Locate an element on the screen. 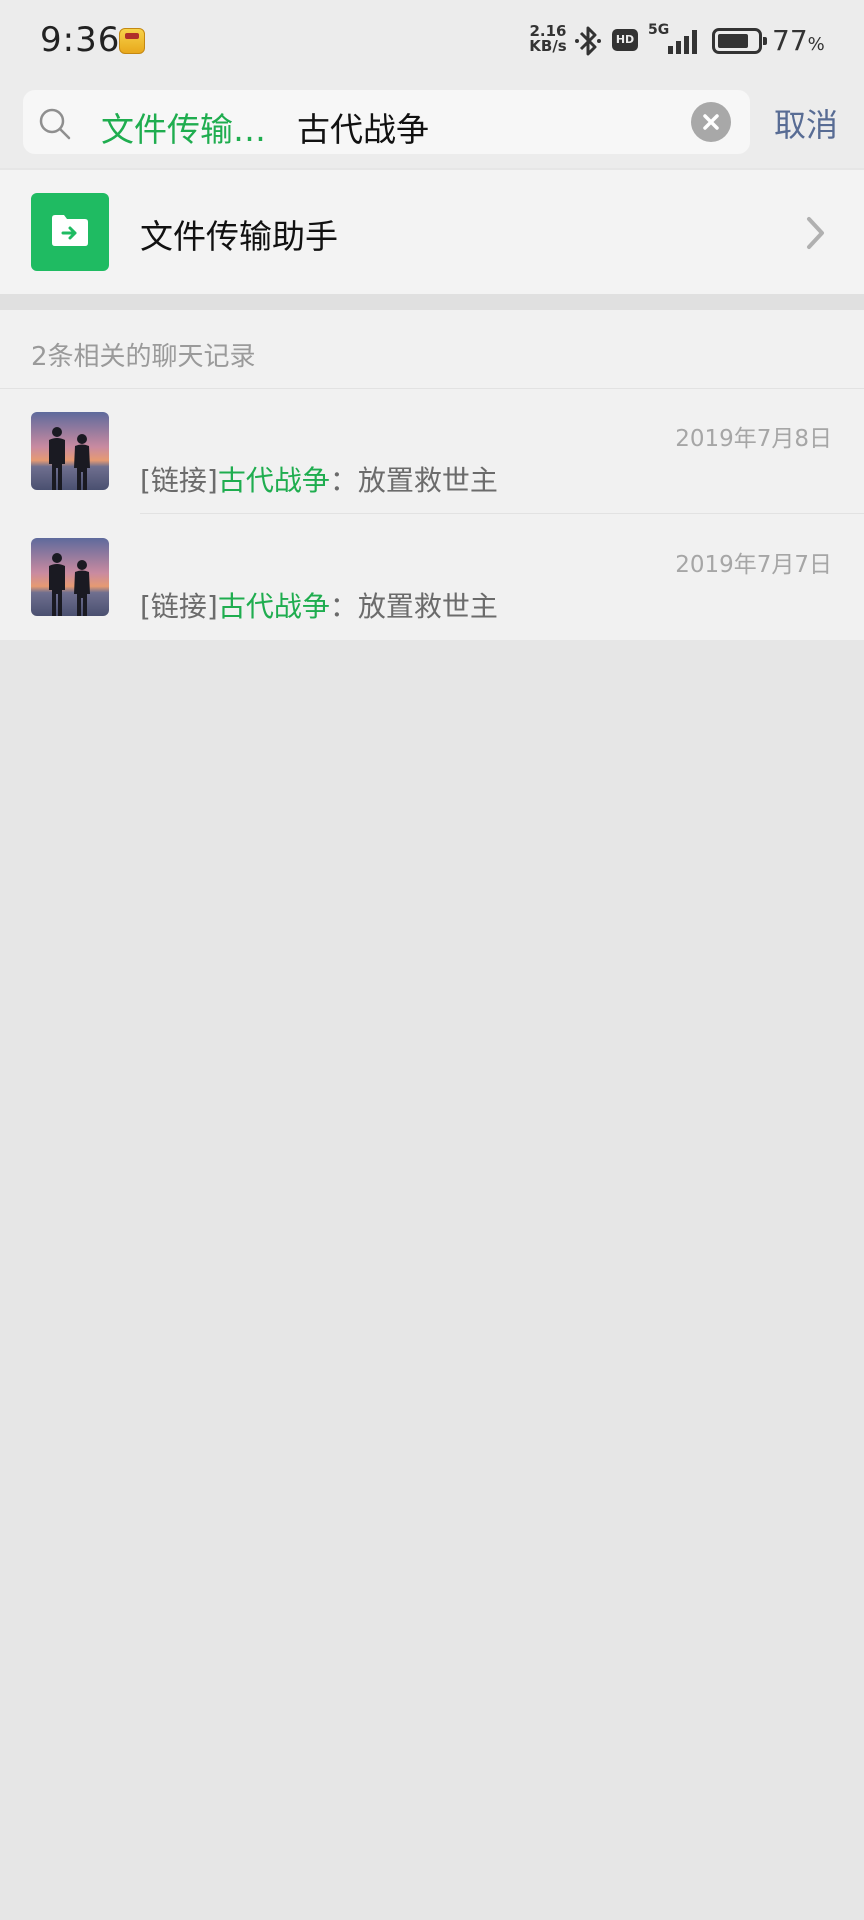  divider is located at coordinates (502, 513).